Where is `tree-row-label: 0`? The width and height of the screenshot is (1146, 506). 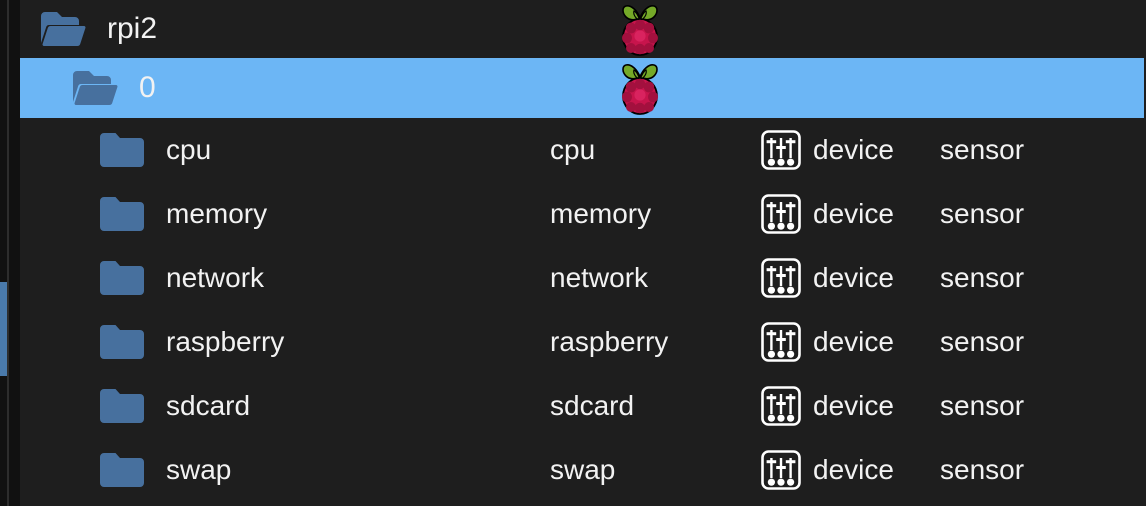
tree-row-label: 0 is located at coordinates (147, 87).